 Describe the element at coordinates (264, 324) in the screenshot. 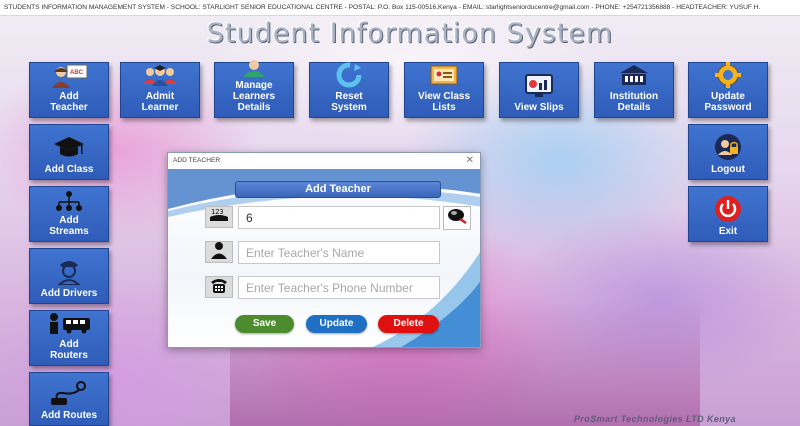

I see `save-button: Save` at that location.